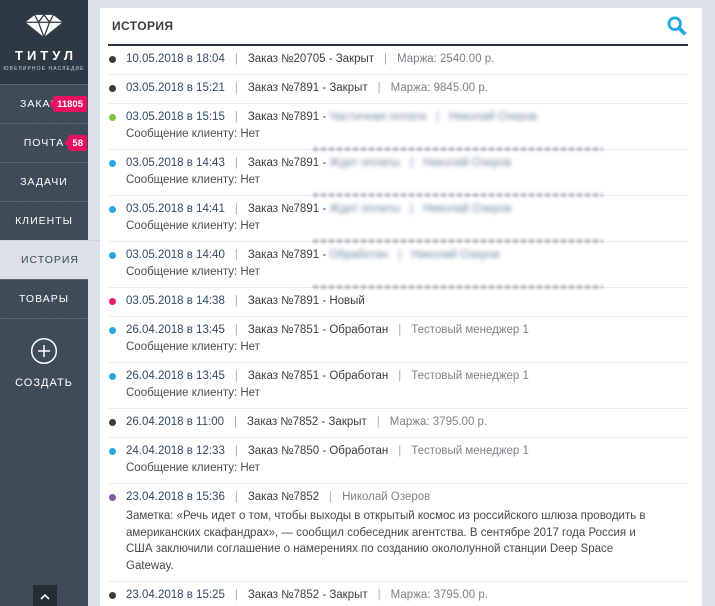  Describe the element at coordinates (46, 55) in the screenshot. I see `brand-name: ТИТУЛ` at that location.